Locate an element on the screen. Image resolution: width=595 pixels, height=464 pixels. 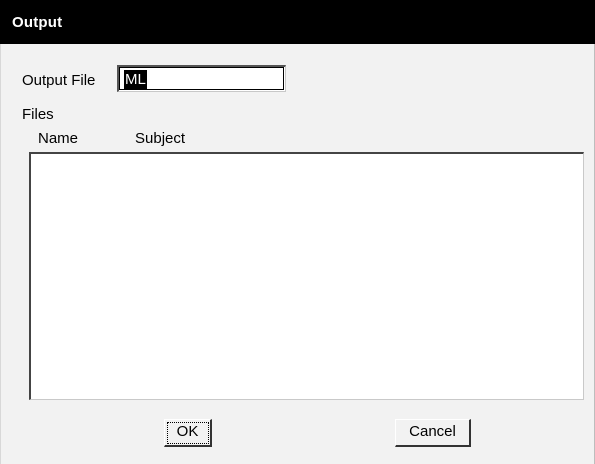
title-bar: Output is located at coordinates (297, 22).